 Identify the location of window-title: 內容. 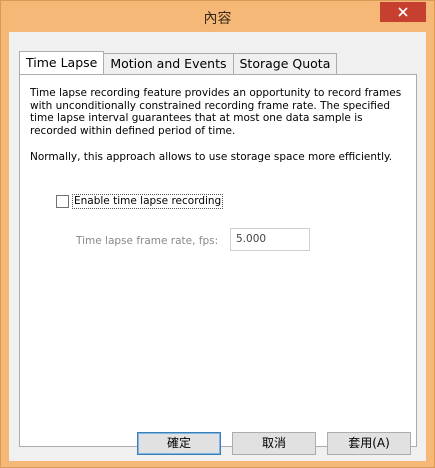
(217, 19).